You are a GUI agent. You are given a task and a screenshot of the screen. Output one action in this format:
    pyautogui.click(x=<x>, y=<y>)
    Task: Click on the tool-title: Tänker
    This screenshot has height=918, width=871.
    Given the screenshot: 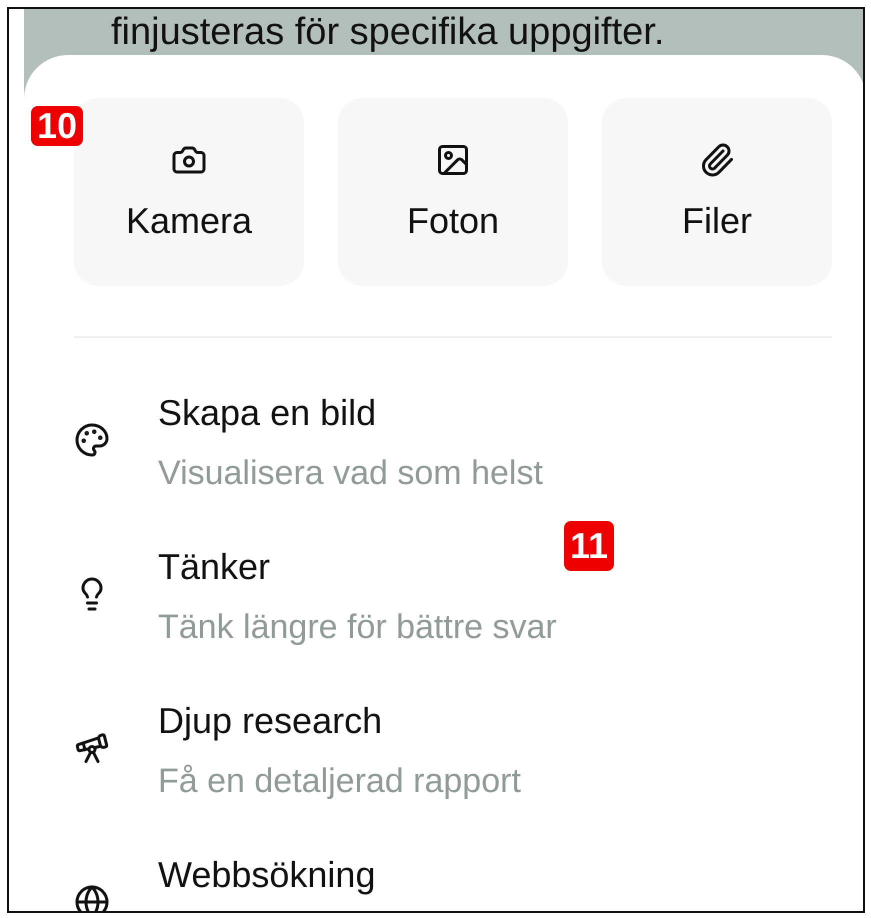 What is the action you would take?
    pyautogui.click(x=214, y=567)
    